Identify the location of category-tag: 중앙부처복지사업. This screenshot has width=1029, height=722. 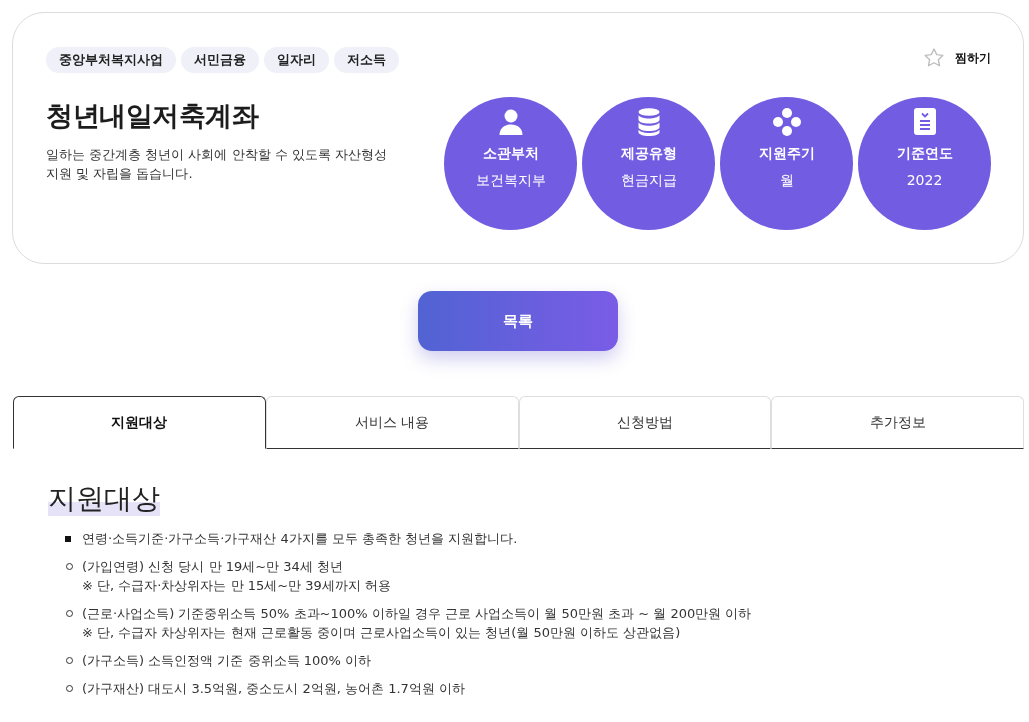
(111, 60).